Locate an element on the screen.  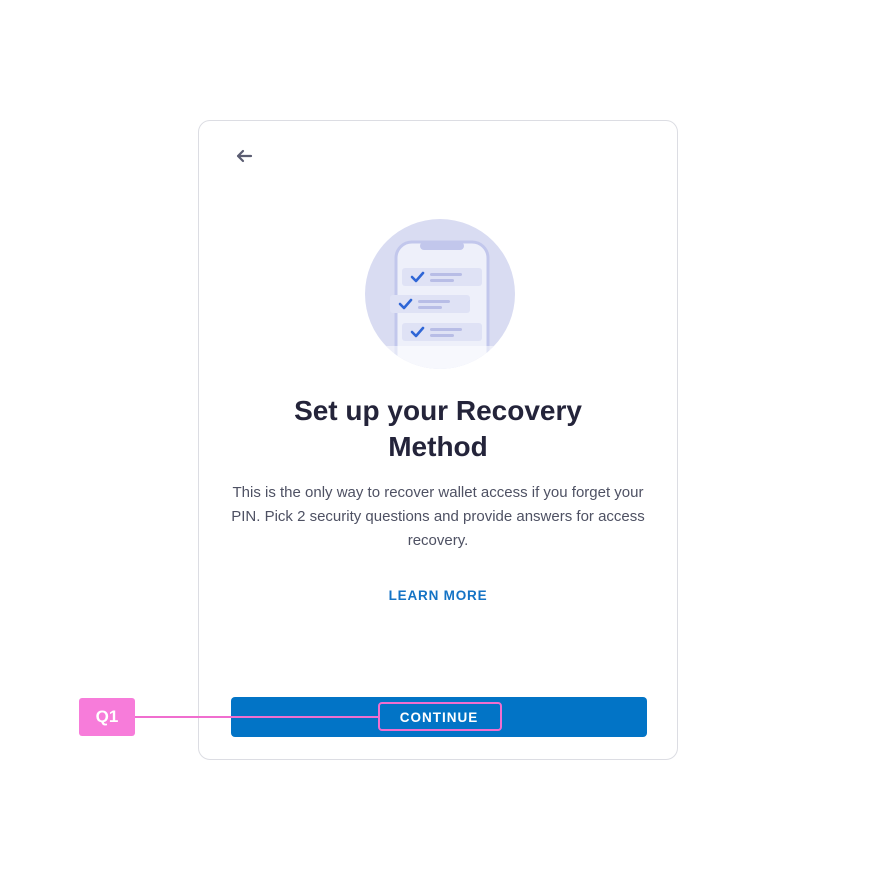
annotation-leader-line is located at coordinates (256, 717).